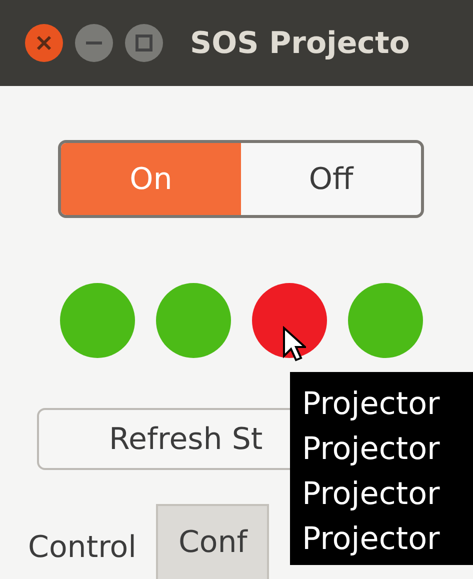  What do you see at coordinates (144, 43) in the screenshot?
I see `maximize-icon` at bounding box center [144, 43].